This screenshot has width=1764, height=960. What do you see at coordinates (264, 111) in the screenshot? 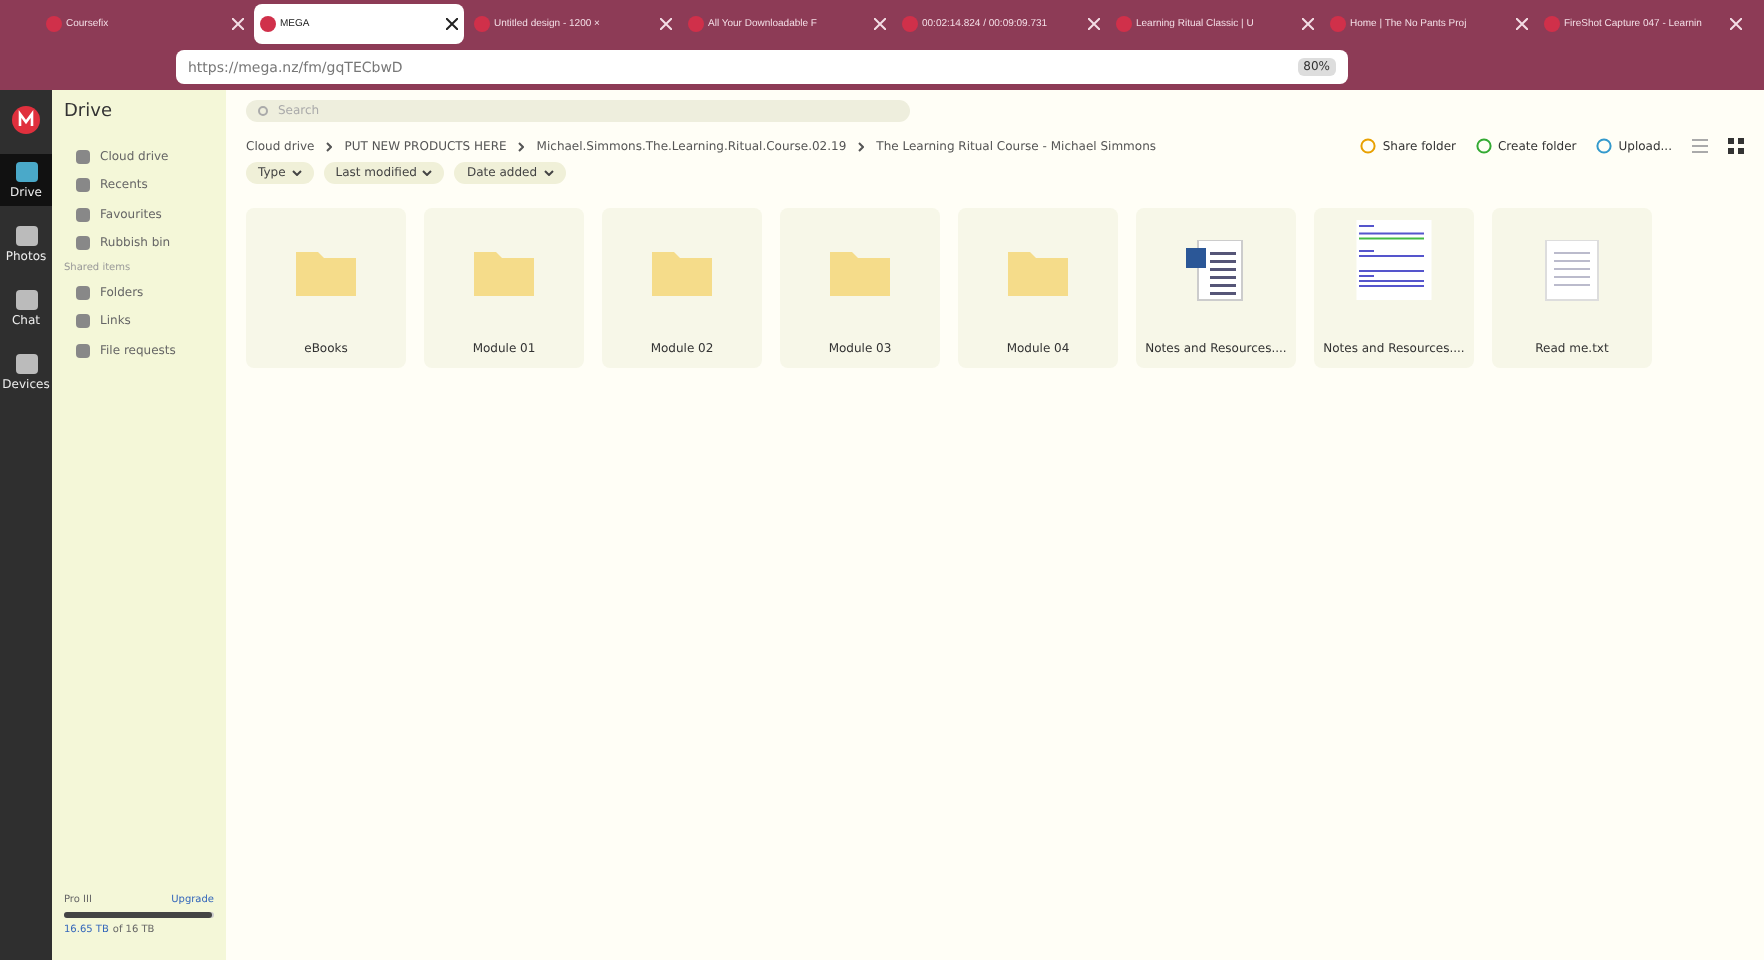
I see `search-icon` at bounding box center [264, 111].